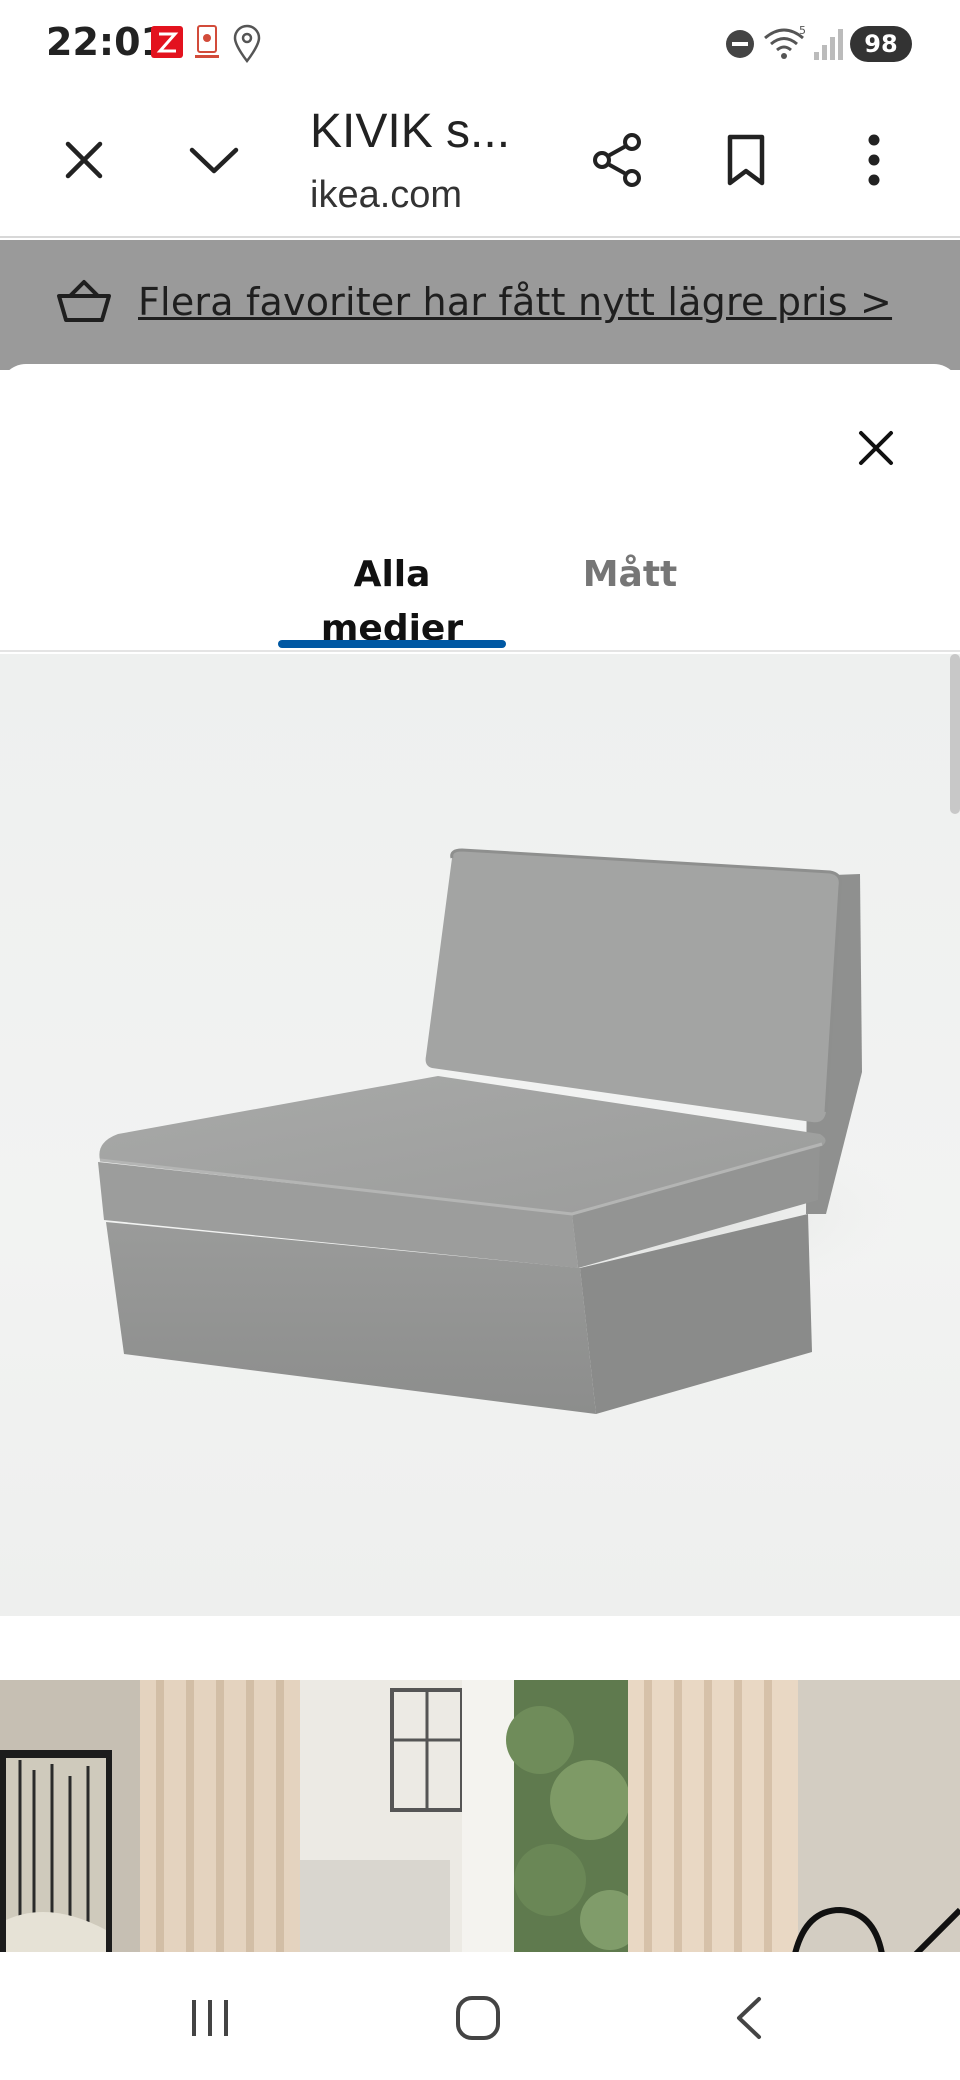  I want to click on browser-toolbar: KIVIK s... ikea.com, so click(480, 164).